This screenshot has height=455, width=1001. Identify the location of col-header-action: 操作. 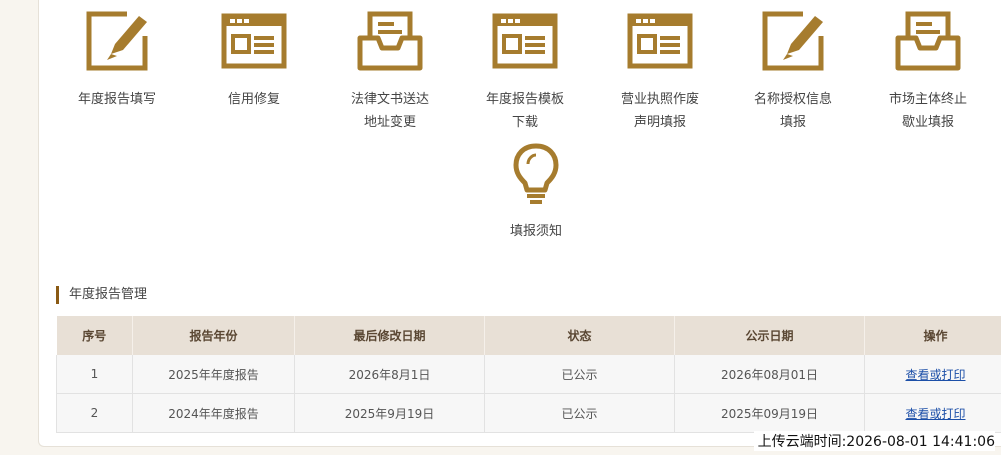
(932, 335).